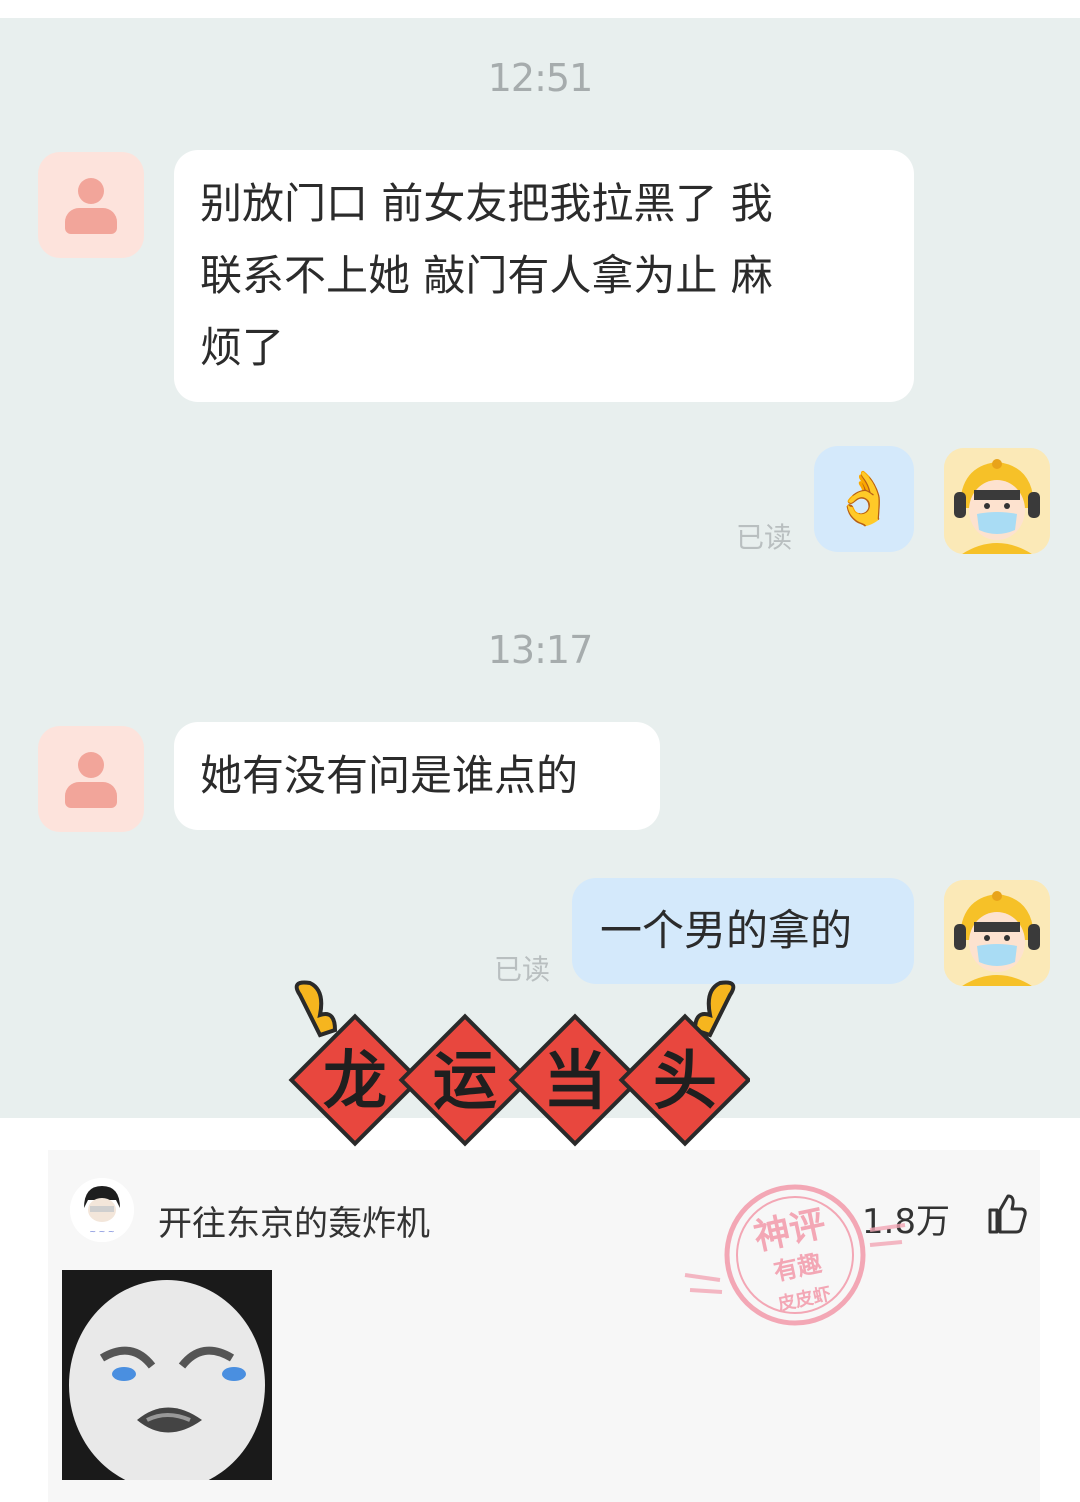 This screenshot has height=1502, width=1080. Describe the element at coordinates (486, 275) in the screenshot. I see `message-line: 联系不上她 敲门有人拿为止 麻` at that location.